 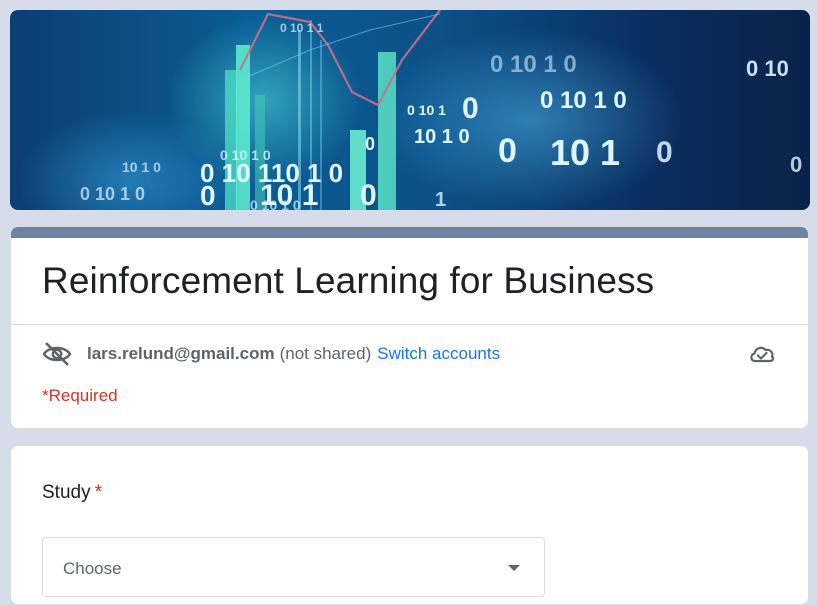 What do you see at coordinates (438, 354) in the screenshot?
I see `switch-accounts-link: Switch accounts` at bounding box center [438, 354].